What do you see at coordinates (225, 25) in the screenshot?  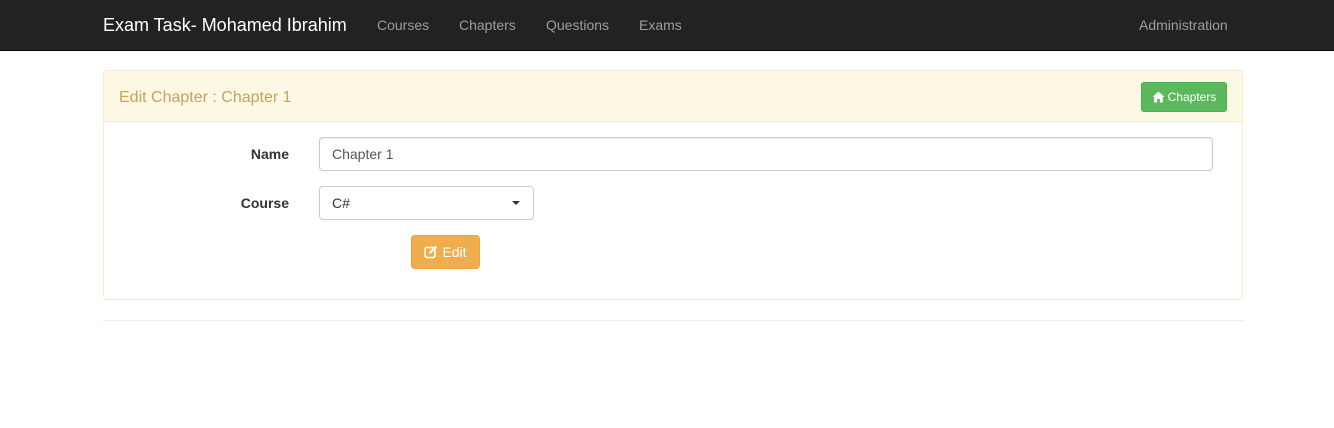 I see `brand-link: Exam Task- Mohamed Ibrahim` at bounding box center [225, 25].